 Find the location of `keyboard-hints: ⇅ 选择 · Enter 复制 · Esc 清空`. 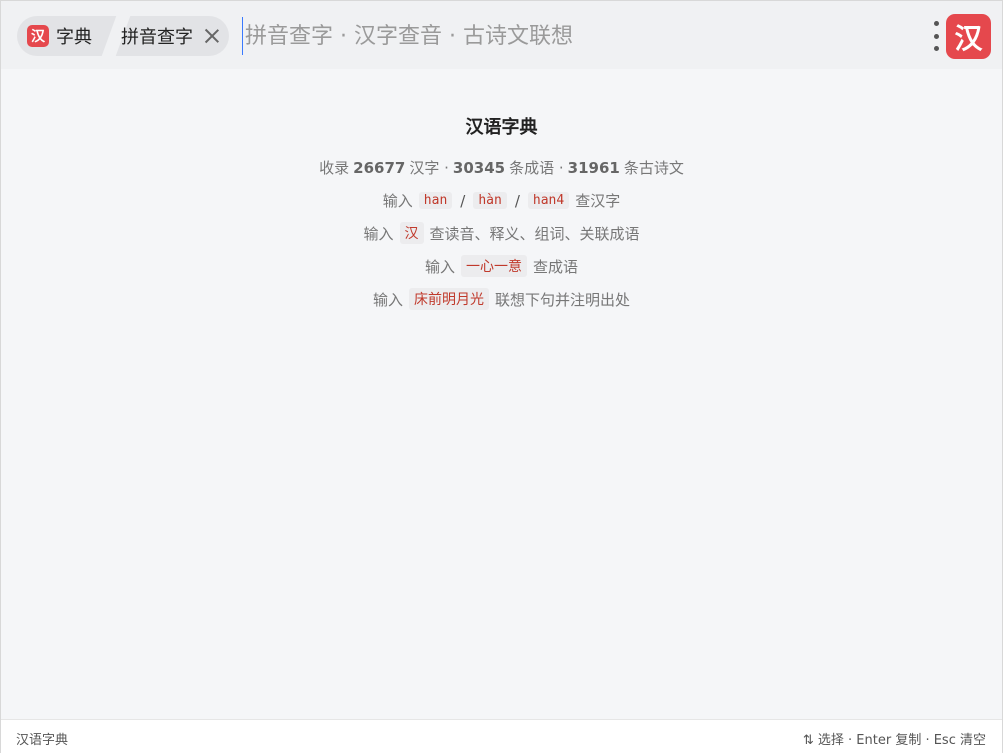

keyboard-hints: ⇅ 选择 · Enter 复制 · Esc 清空 is located at coordinates (894, 740).